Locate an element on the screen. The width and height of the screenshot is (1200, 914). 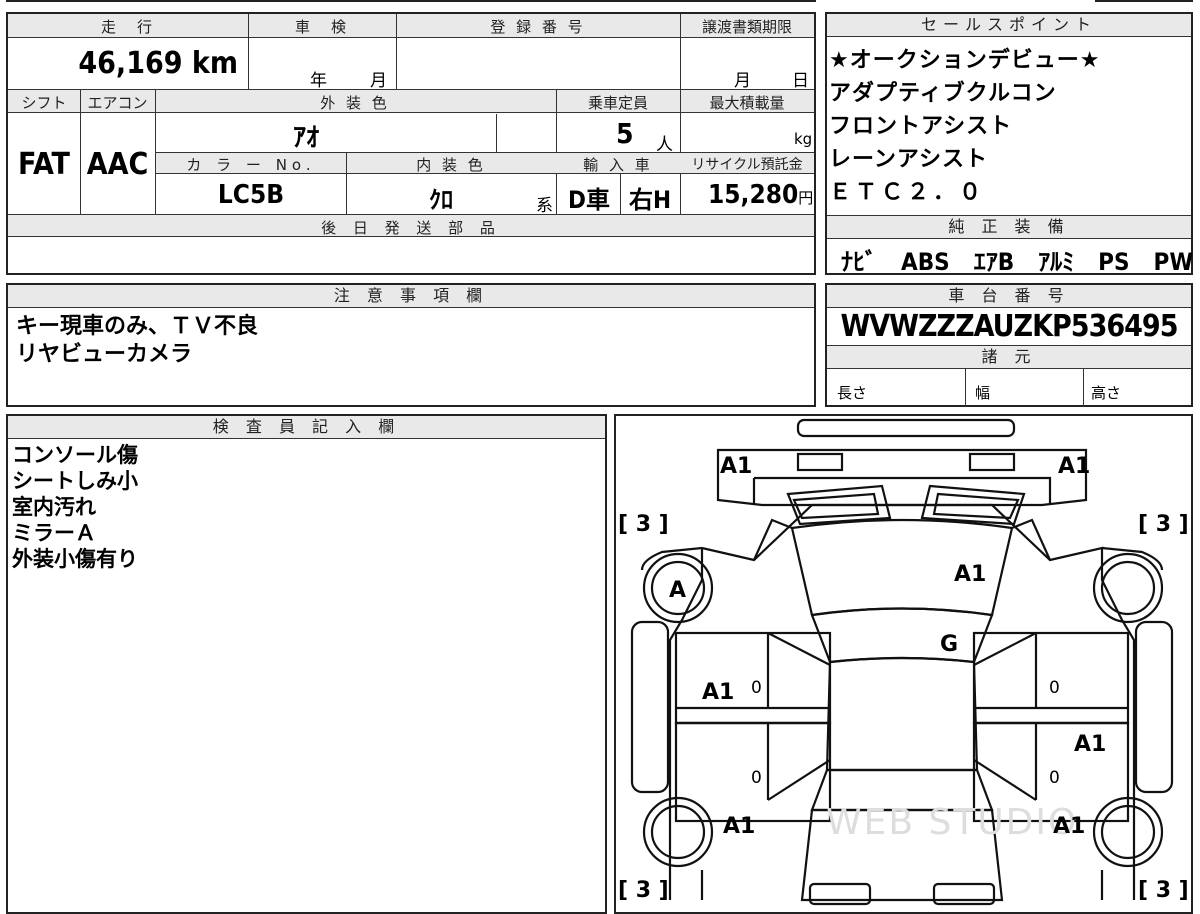
mark-wheel-front-left: A is located at coordinates (678, 590).